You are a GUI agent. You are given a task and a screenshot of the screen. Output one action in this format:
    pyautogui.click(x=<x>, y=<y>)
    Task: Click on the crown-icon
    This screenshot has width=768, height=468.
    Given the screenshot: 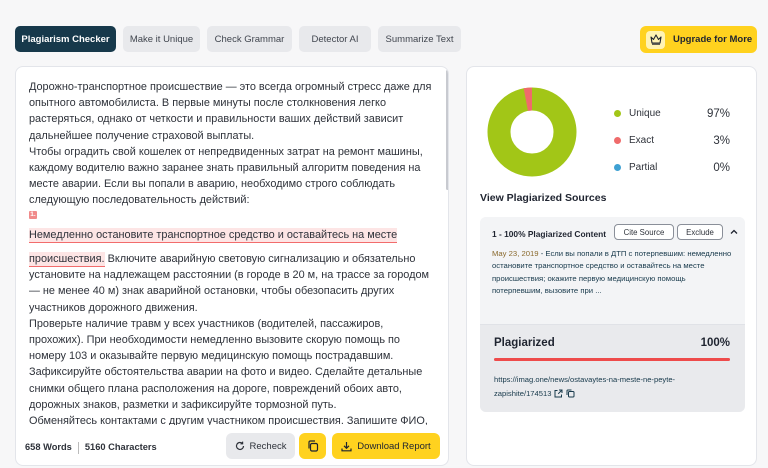 What is the action you would take?
    pyautogui.click(x=655, y=39)
    